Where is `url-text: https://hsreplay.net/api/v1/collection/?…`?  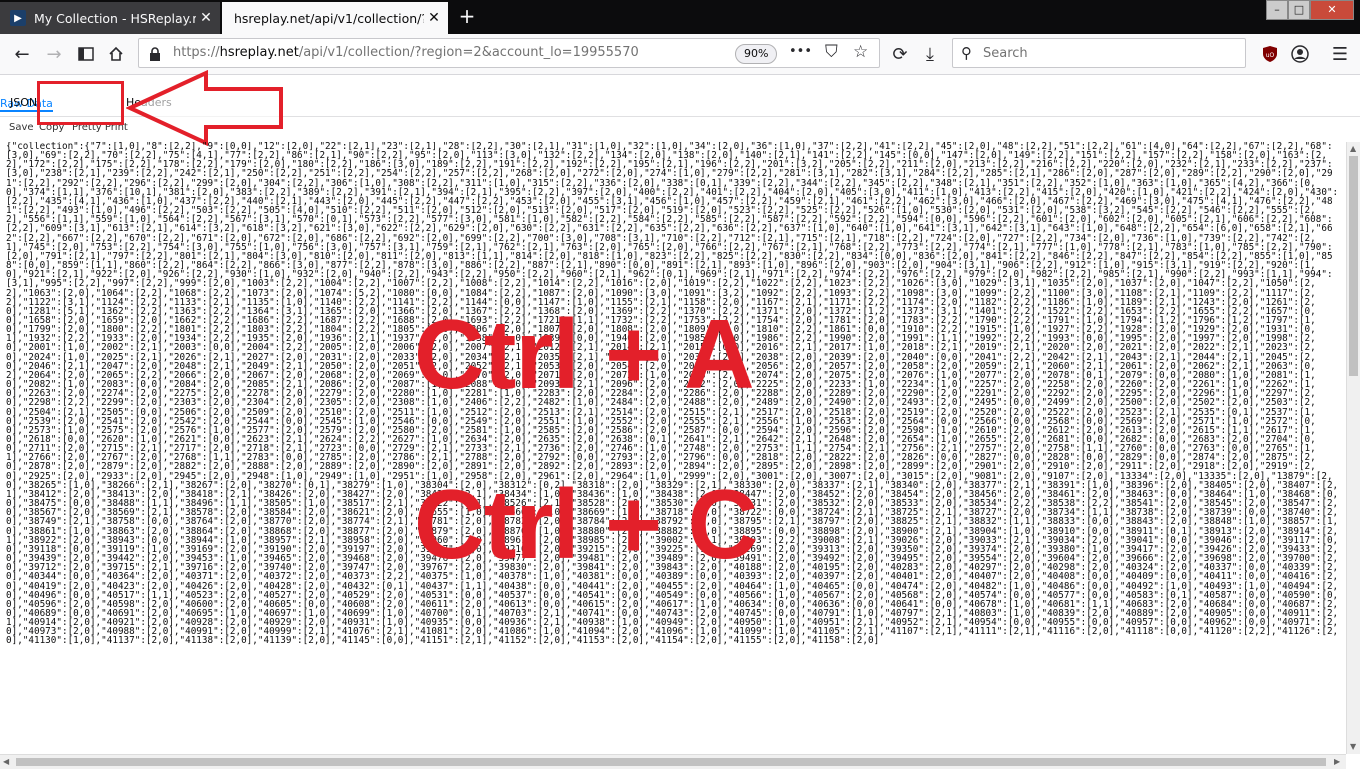
url-text: https://hsreplay.net/api/v1/collection/?… is located at coordinates (406, 52).